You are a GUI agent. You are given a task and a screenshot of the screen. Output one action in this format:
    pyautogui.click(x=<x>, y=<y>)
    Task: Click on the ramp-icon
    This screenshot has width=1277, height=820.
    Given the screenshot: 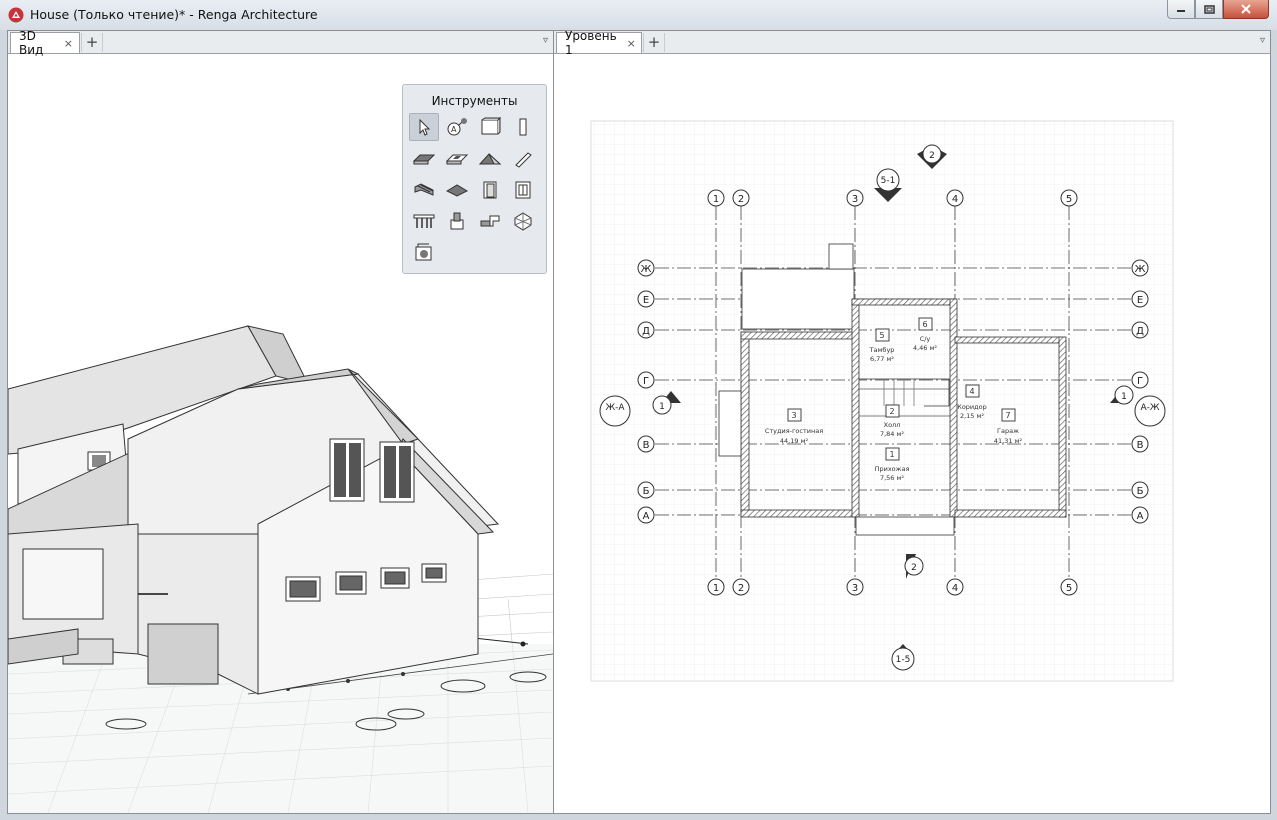 What is the action you would take?
    pyautogui.click(x=457, y=190)
    